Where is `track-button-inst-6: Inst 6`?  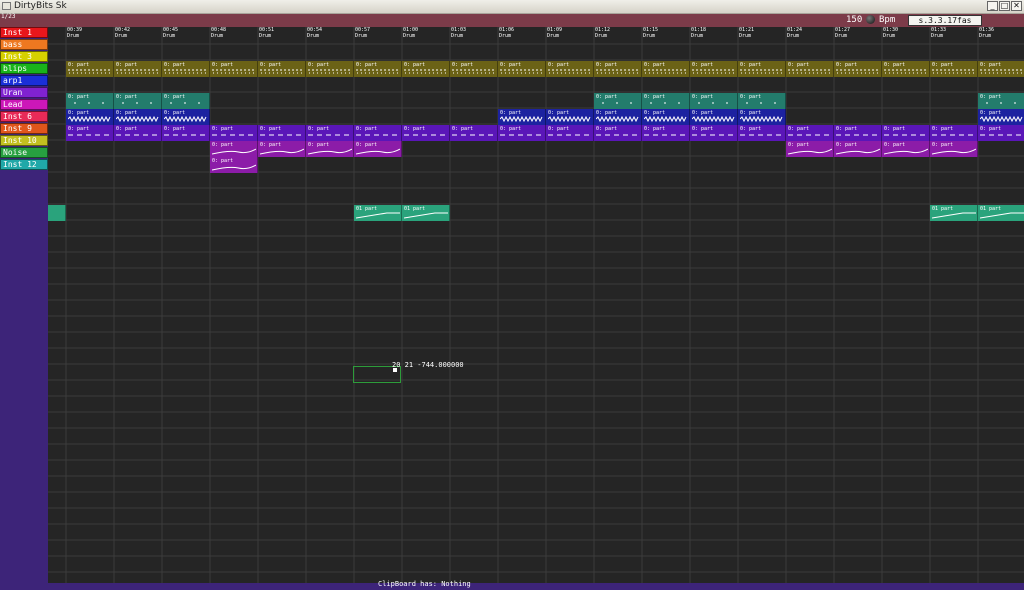
track-button-inst-6: Inst 6 is located at coordinates (24, 116).